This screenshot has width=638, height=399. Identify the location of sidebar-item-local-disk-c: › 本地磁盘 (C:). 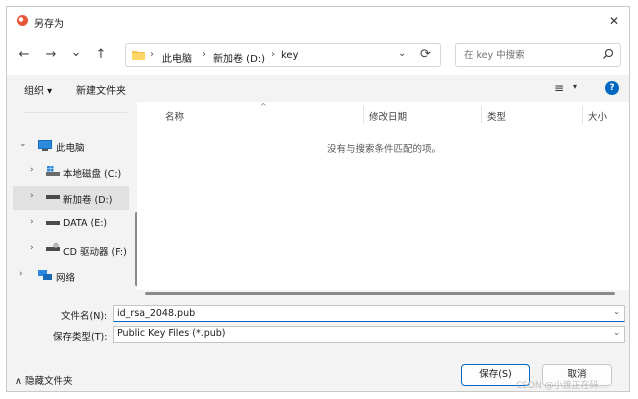
(71, 172).